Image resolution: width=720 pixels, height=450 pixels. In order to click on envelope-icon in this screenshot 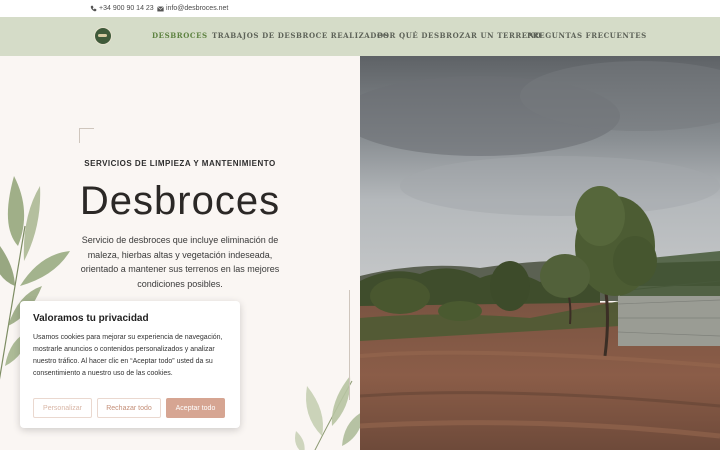, I will do `click(160, 8)`.